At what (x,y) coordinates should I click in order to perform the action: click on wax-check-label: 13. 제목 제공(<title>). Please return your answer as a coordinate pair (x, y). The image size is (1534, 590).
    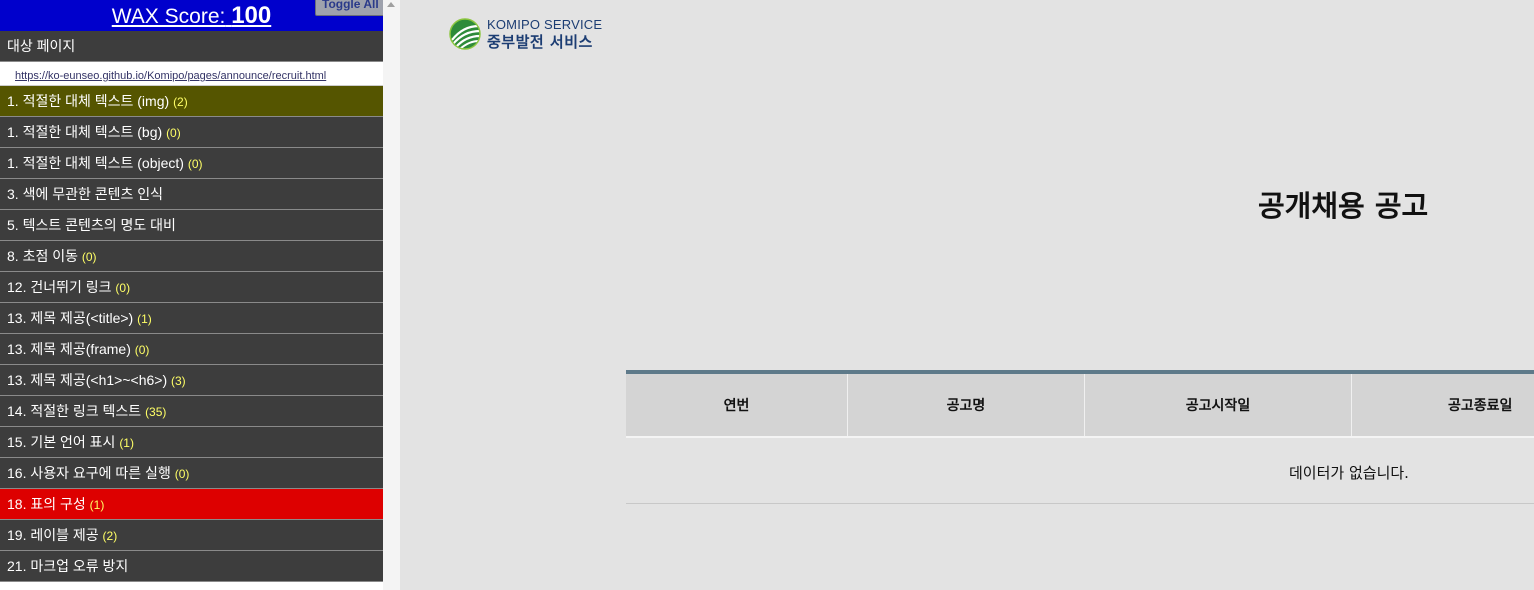
    Looking at the image, I should click on (70, 318).